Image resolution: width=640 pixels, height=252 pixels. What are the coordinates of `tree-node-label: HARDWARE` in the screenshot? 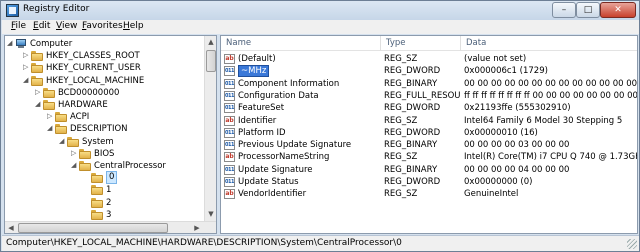 It's located at (83, 105).